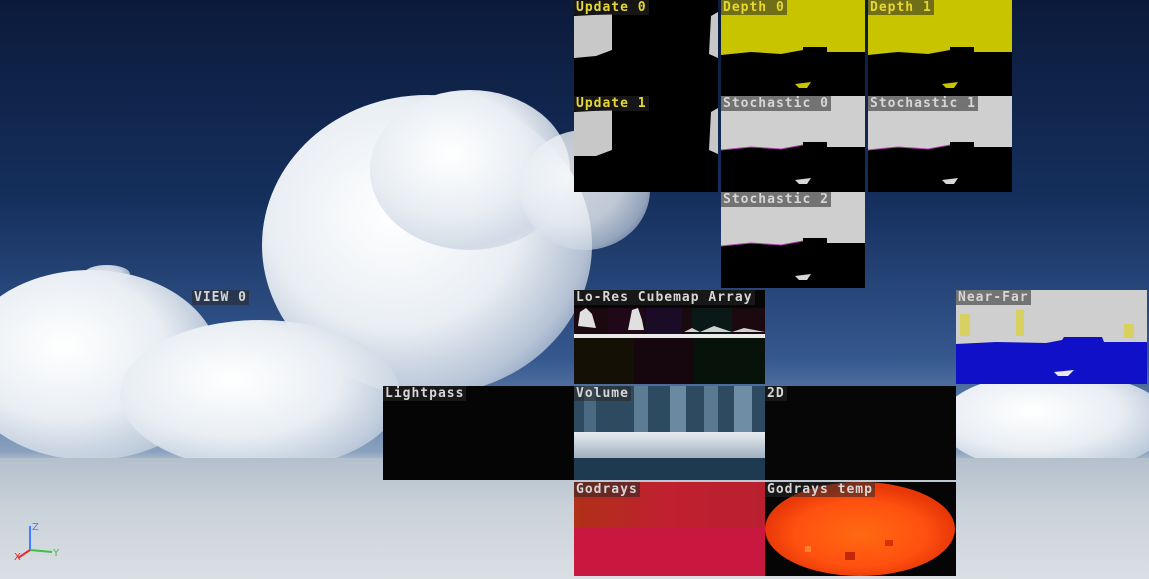 This screenshot has width=1149, height=579. I want to click on panel-2d: 2D, so click(860, 433).